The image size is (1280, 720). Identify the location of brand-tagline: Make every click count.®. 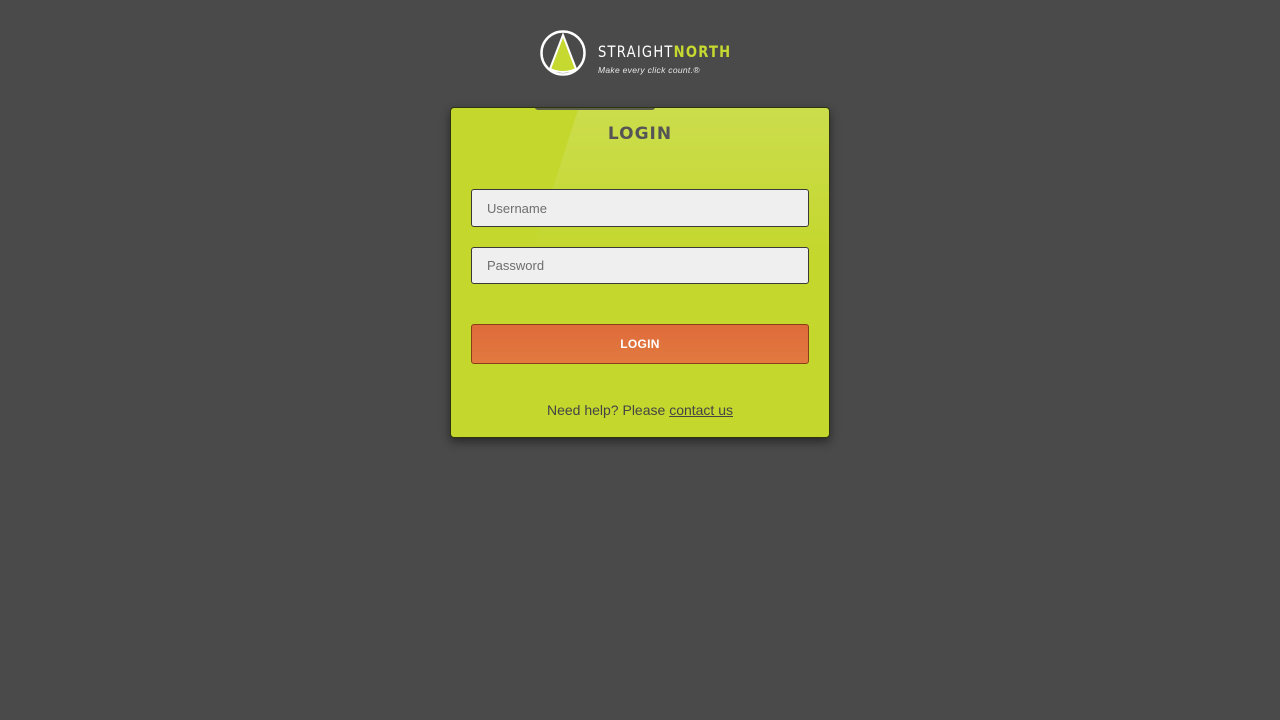
(649, 70).